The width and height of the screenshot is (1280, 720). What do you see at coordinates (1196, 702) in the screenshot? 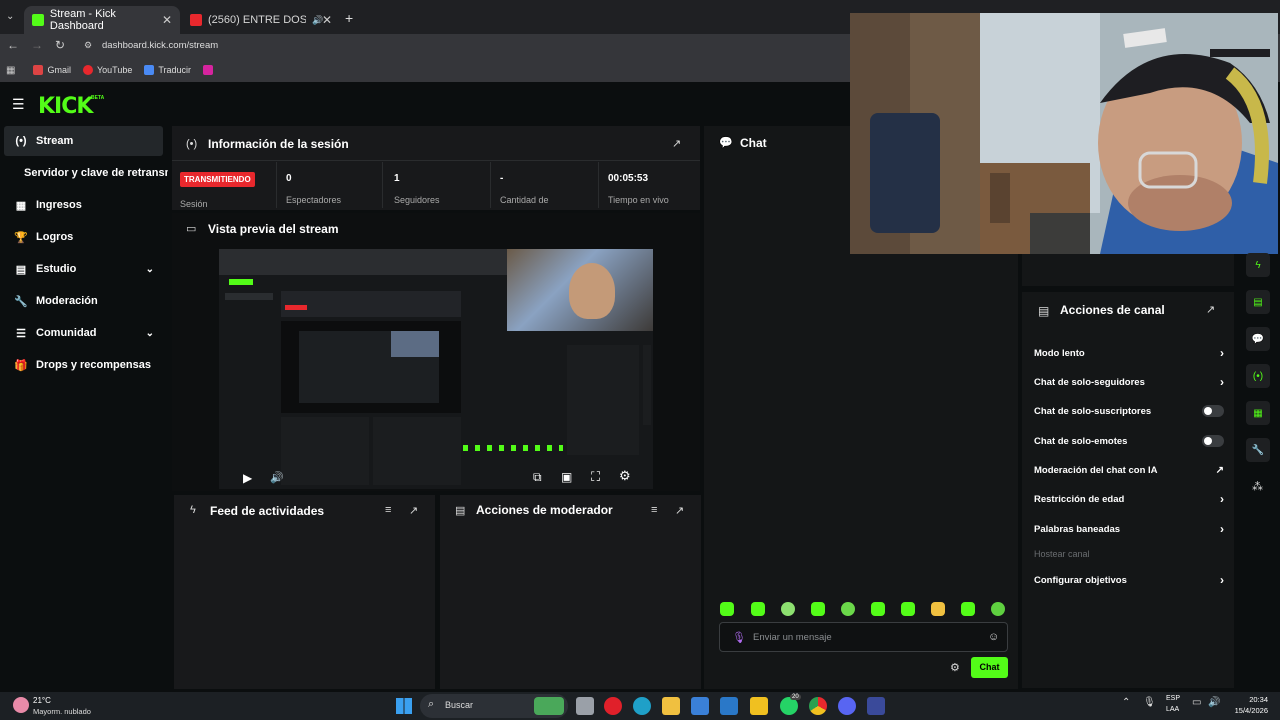
I see `network-icon: ▭` at bounding box center [1196, 702].